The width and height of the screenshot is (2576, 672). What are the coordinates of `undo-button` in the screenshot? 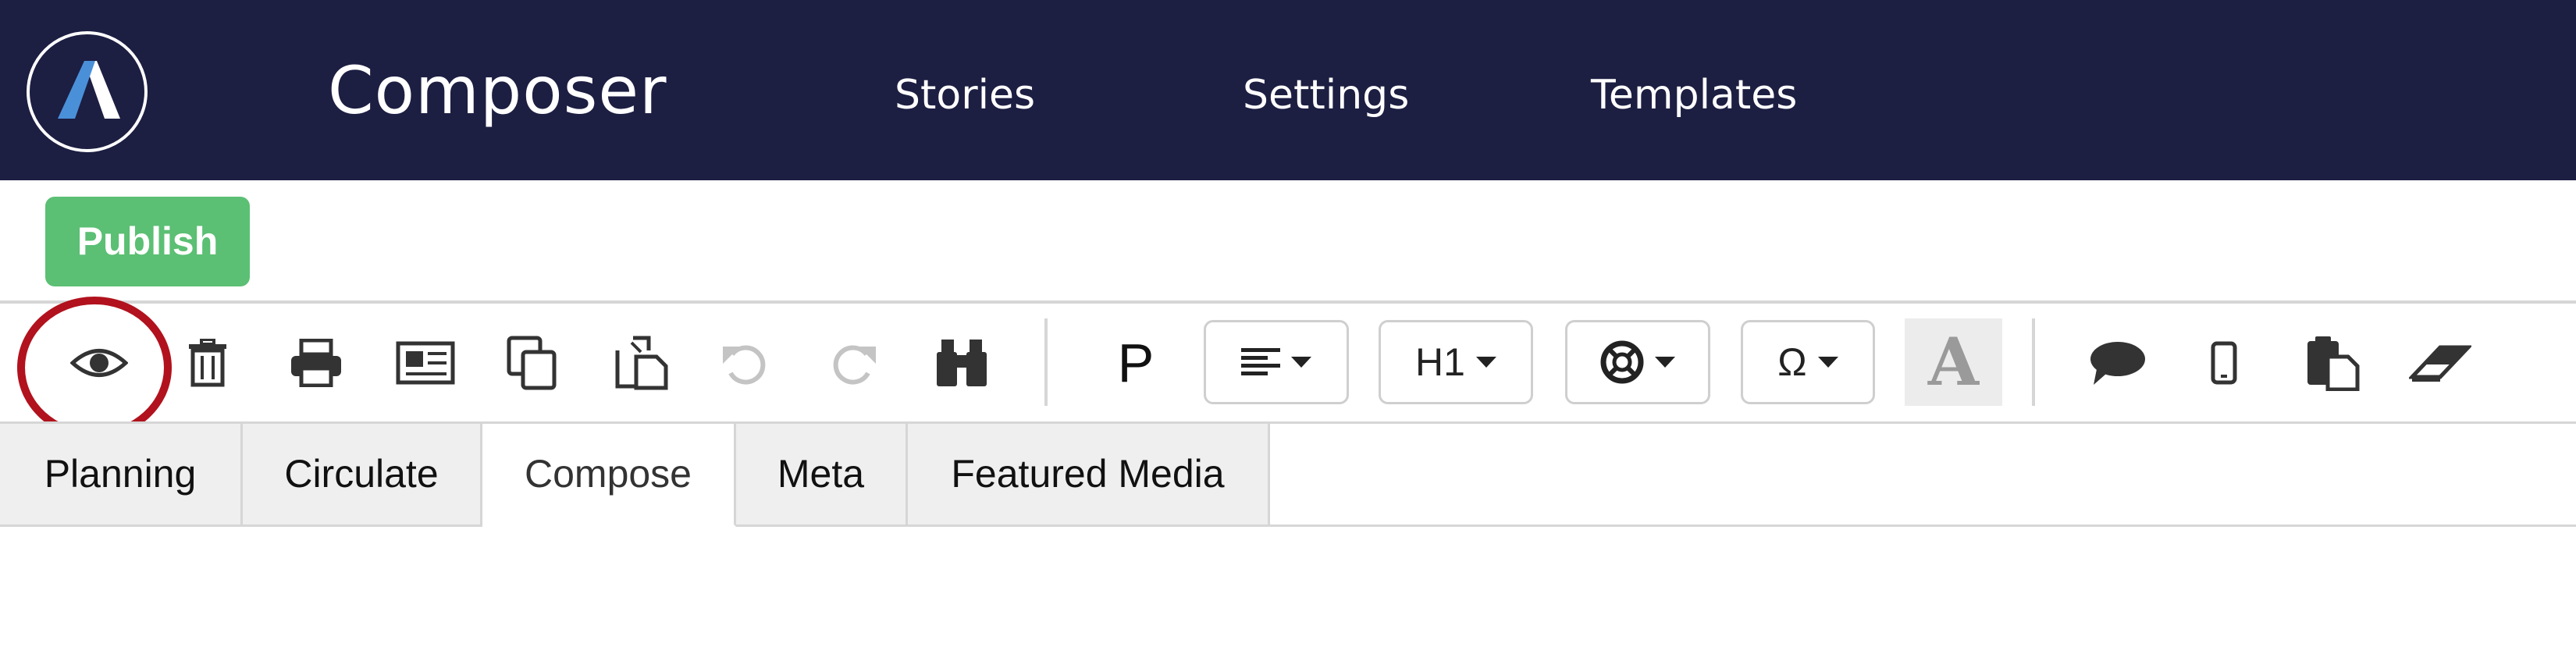 It's located at (745, 363).